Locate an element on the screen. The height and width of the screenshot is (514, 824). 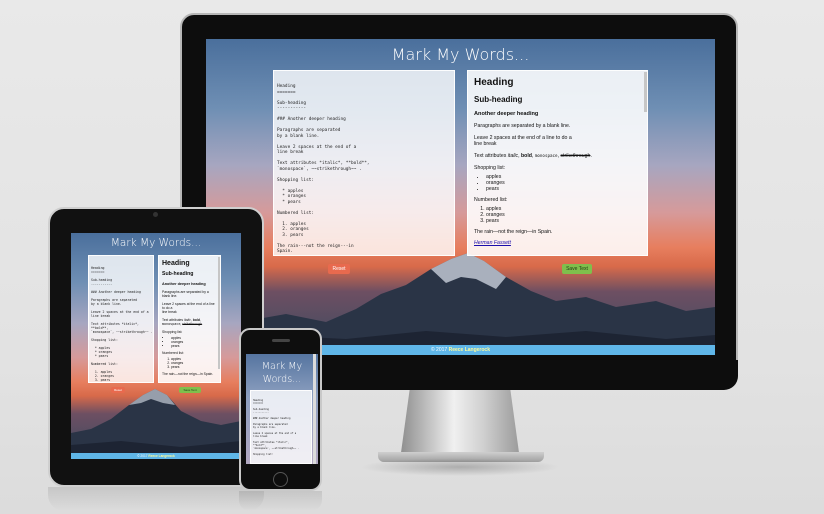
phone-speaker is located at coordinates (281, 340).